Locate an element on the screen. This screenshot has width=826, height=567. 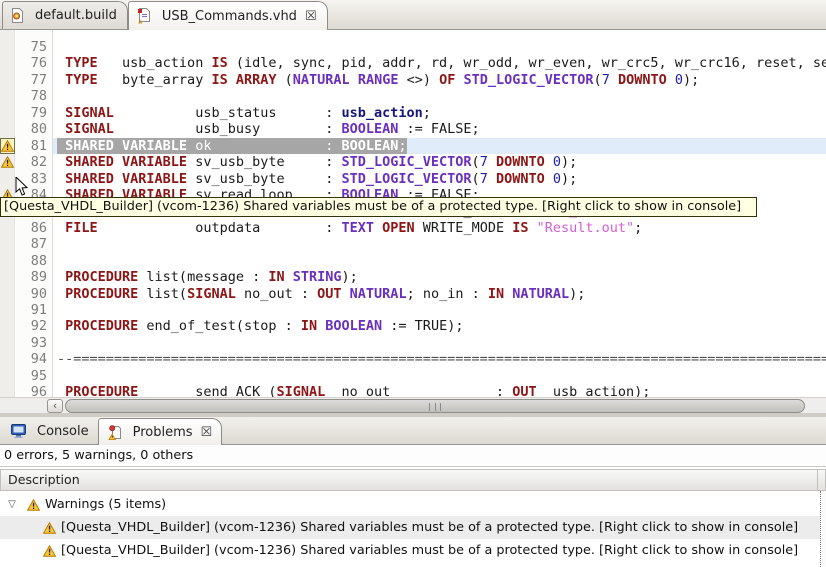
code-text: PROCEDURE list(message : IN STRING); is located at coordinates (439, 277).